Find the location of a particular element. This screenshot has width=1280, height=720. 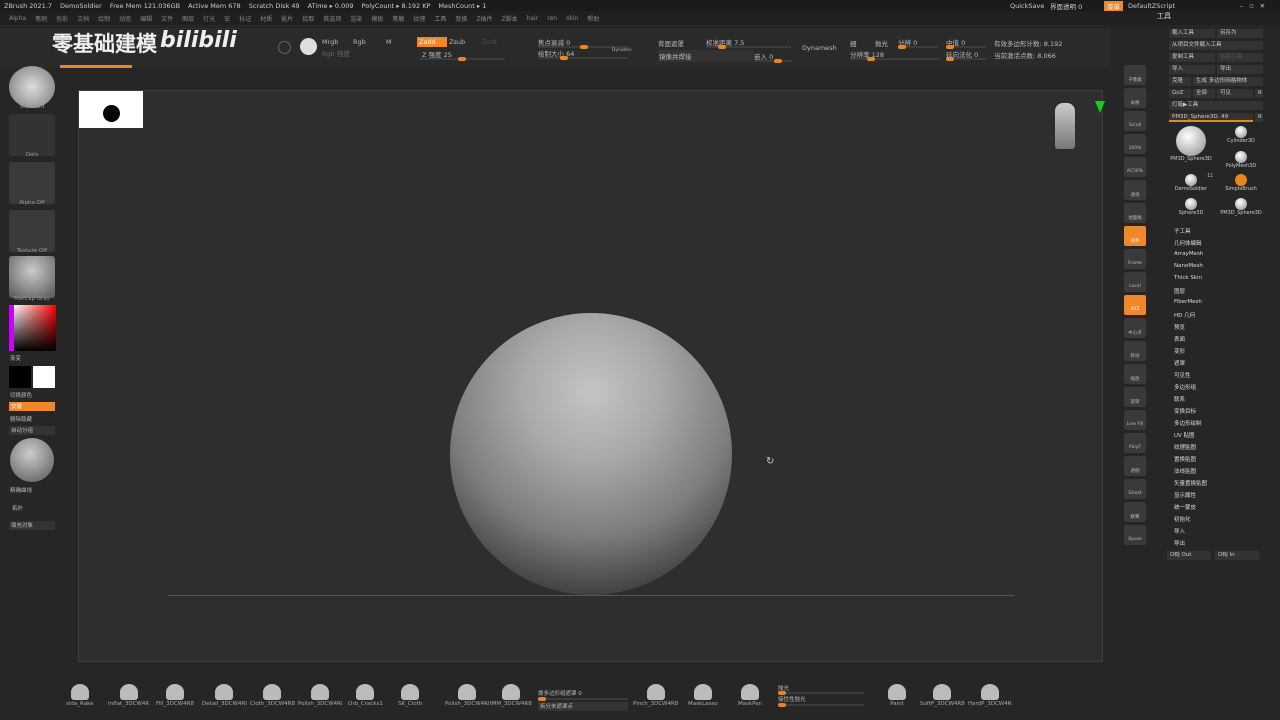

brush-button: MaskLasso is located at coordinates (703, 695).